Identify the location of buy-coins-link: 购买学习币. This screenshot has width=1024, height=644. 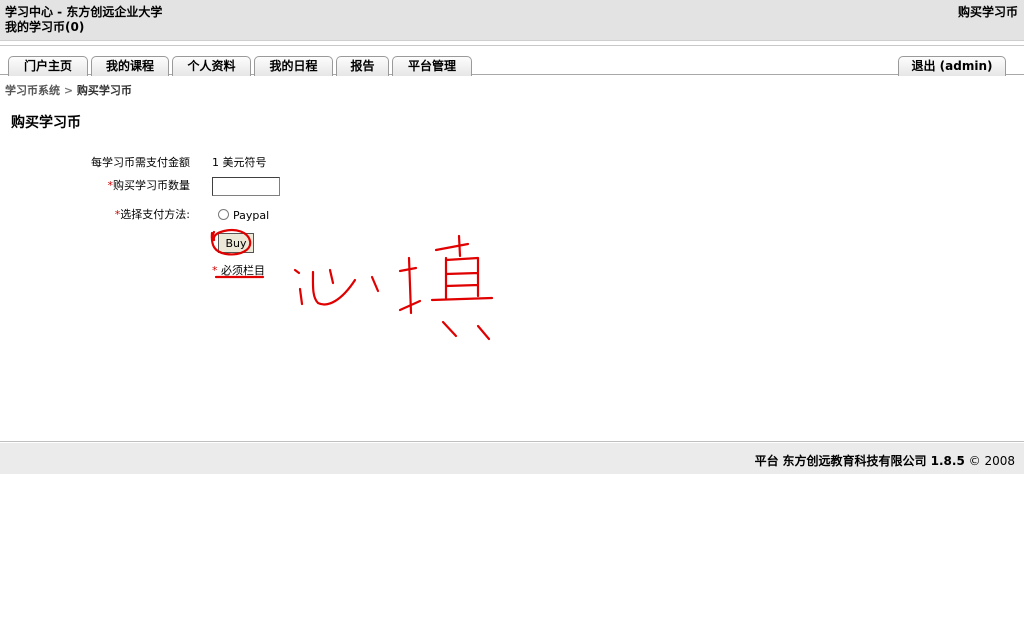
(988, 12).